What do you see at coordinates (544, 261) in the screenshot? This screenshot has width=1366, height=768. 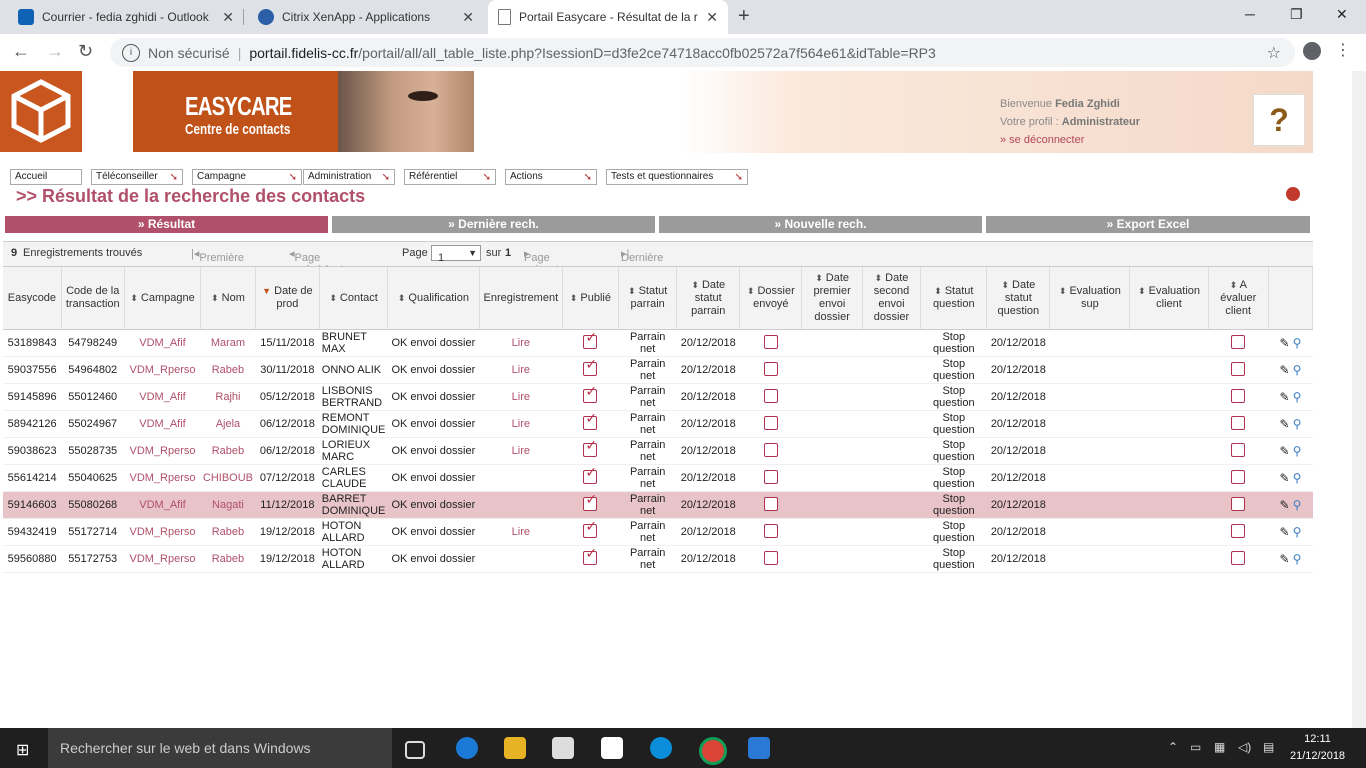 I see `next-page-button: Page suivante ▸` at bounding box center [544, 261].